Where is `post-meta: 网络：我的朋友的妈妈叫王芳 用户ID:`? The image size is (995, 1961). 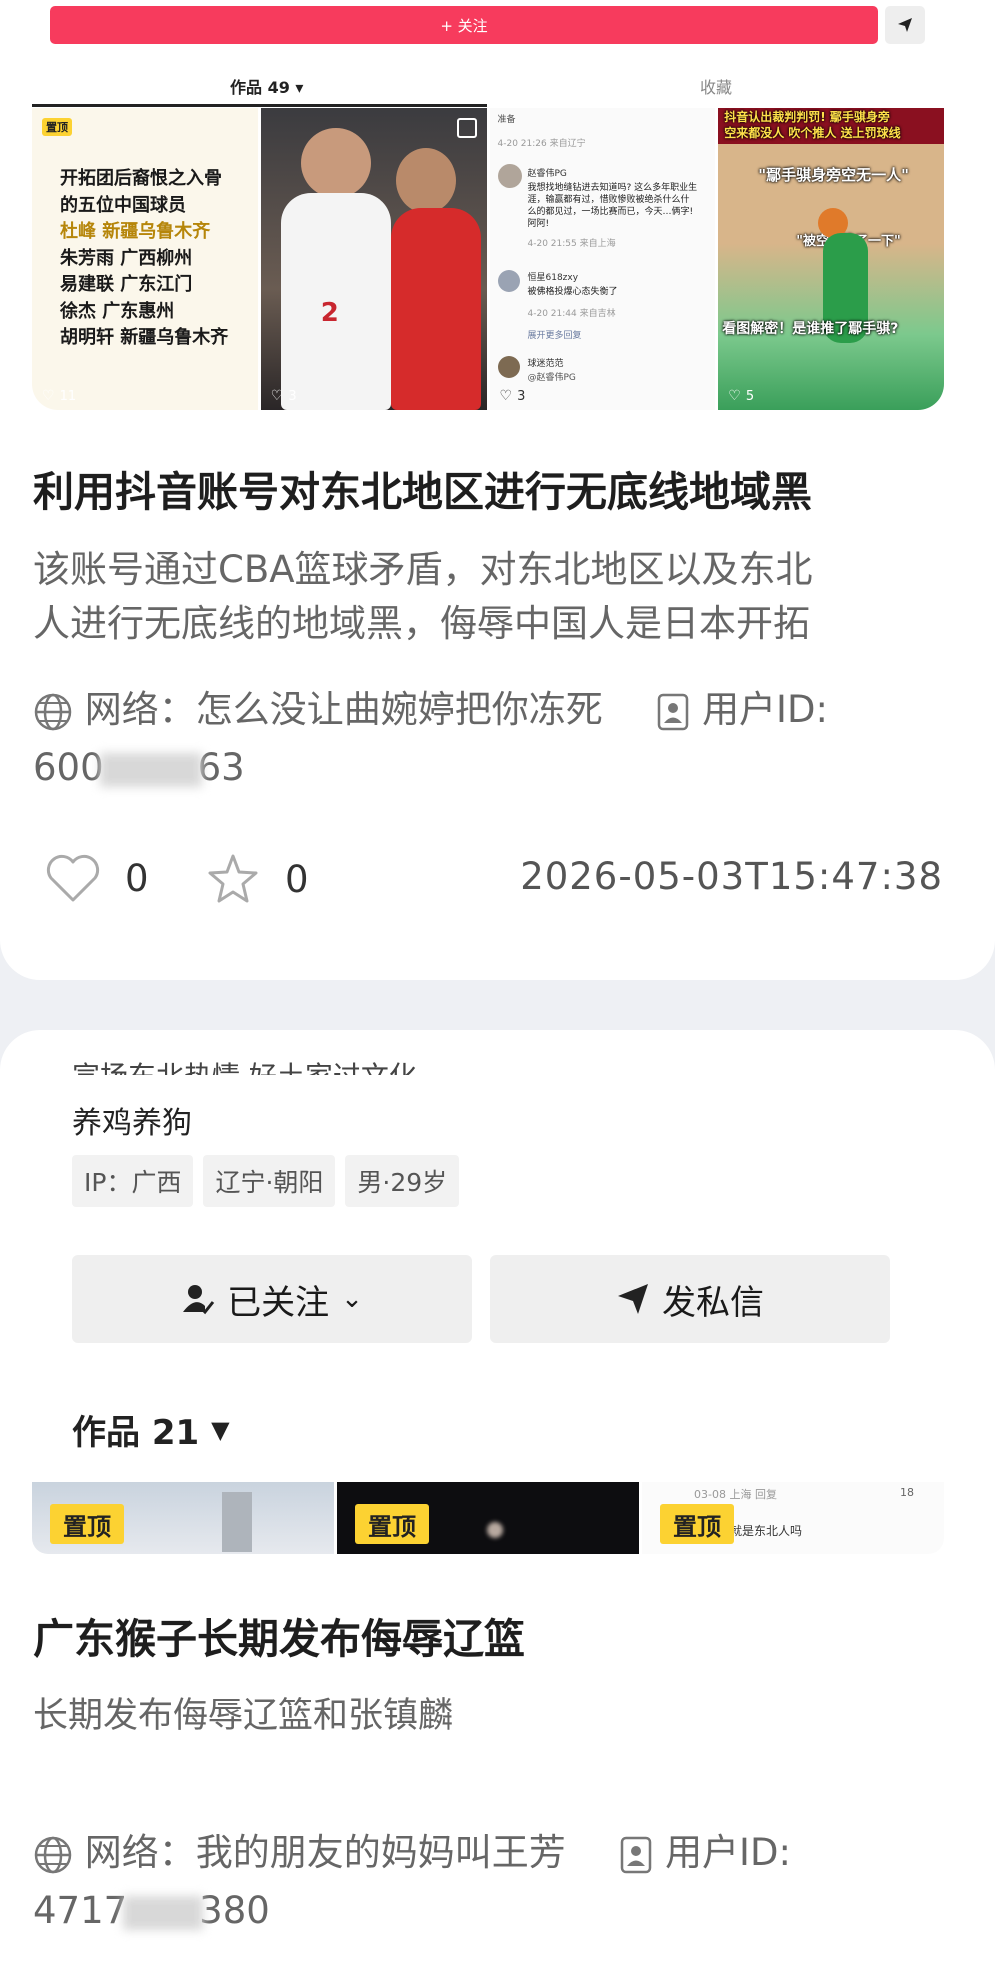
post-meta: 网络：我的朋友的妈妈叫王芳 用户ID: is located at coordinates (412, 1853).